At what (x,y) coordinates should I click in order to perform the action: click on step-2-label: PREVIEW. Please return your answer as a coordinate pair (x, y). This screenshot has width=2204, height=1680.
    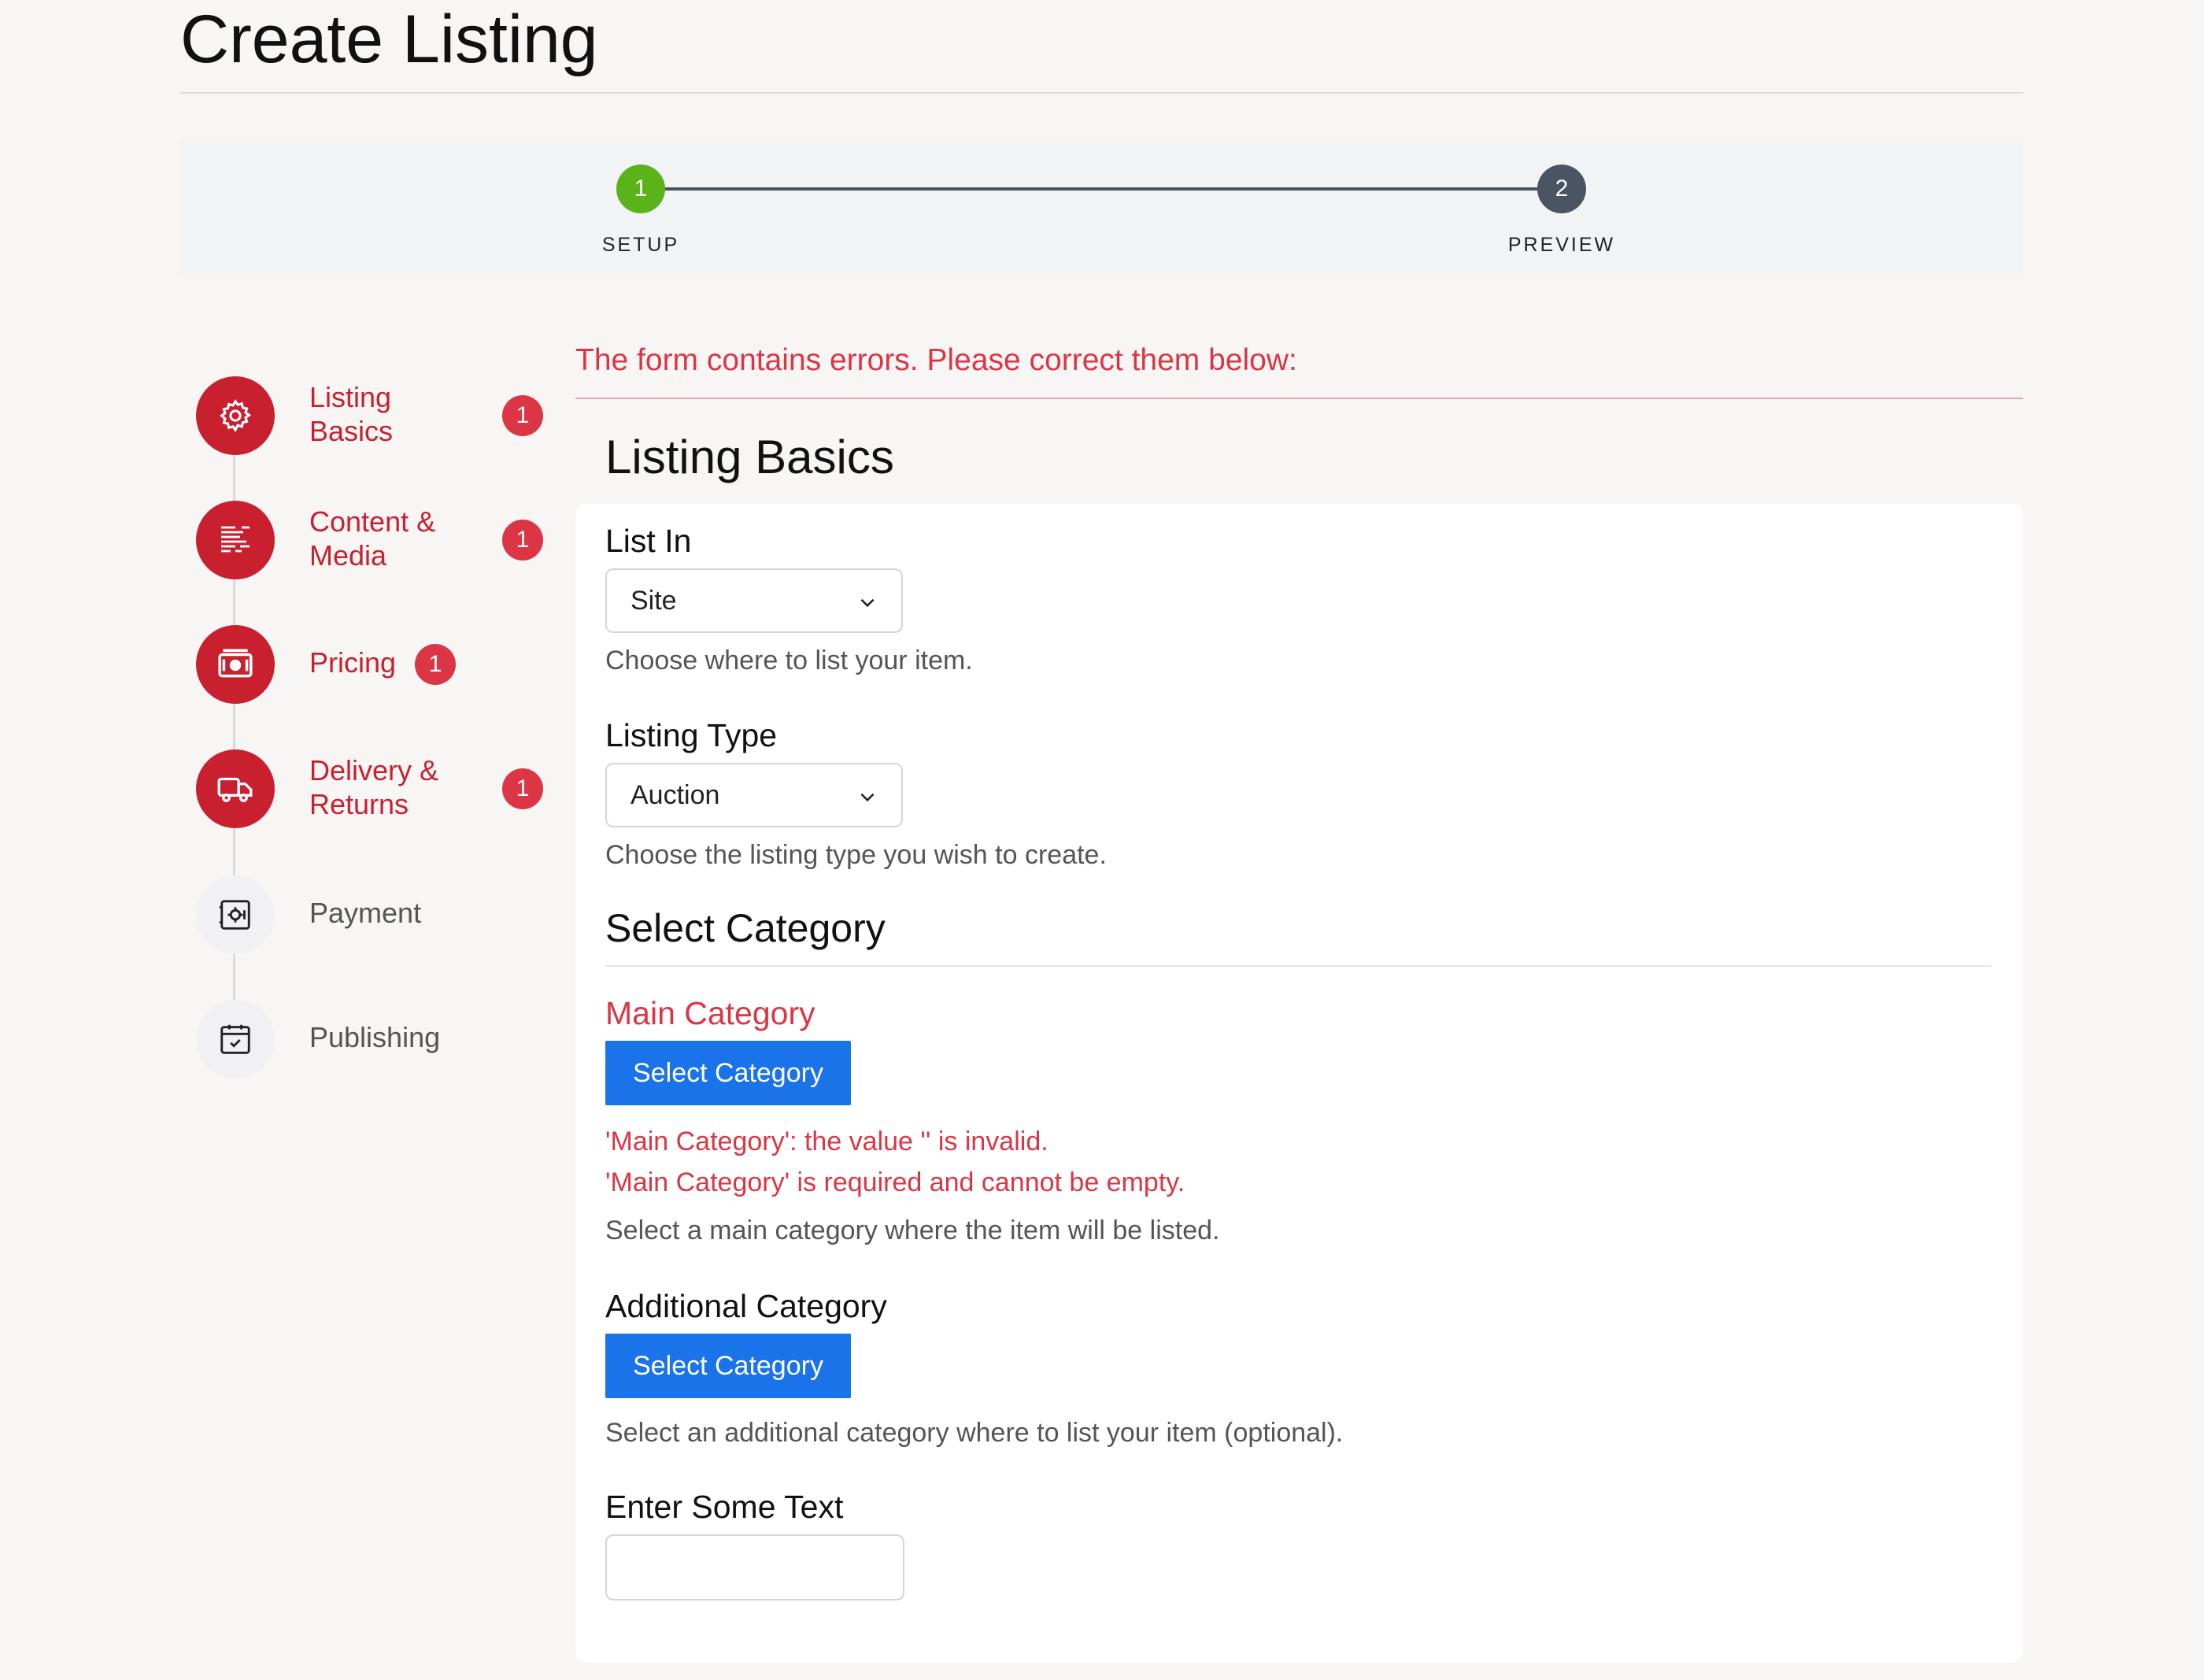
    Looking at the image, I should click on (1561, 245).